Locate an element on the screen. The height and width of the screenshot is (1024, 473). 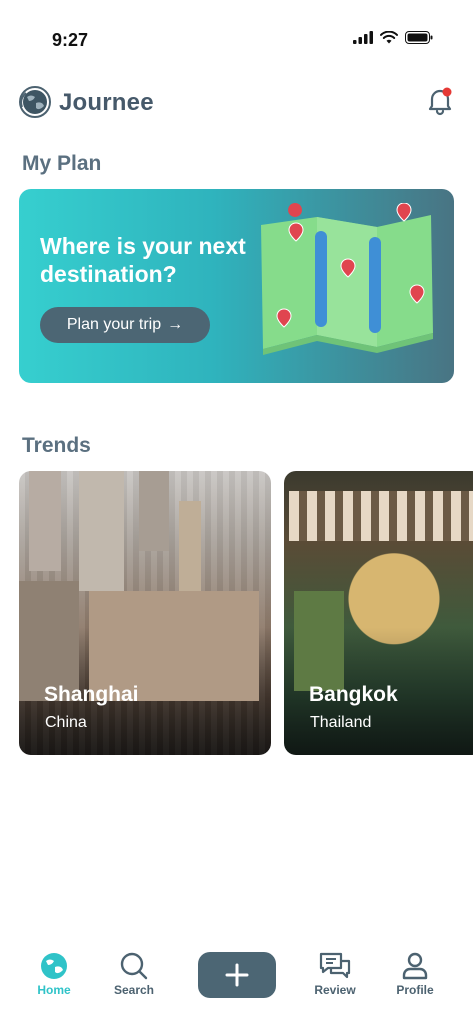
nav-home: Home is located at coordinates (54, 974).